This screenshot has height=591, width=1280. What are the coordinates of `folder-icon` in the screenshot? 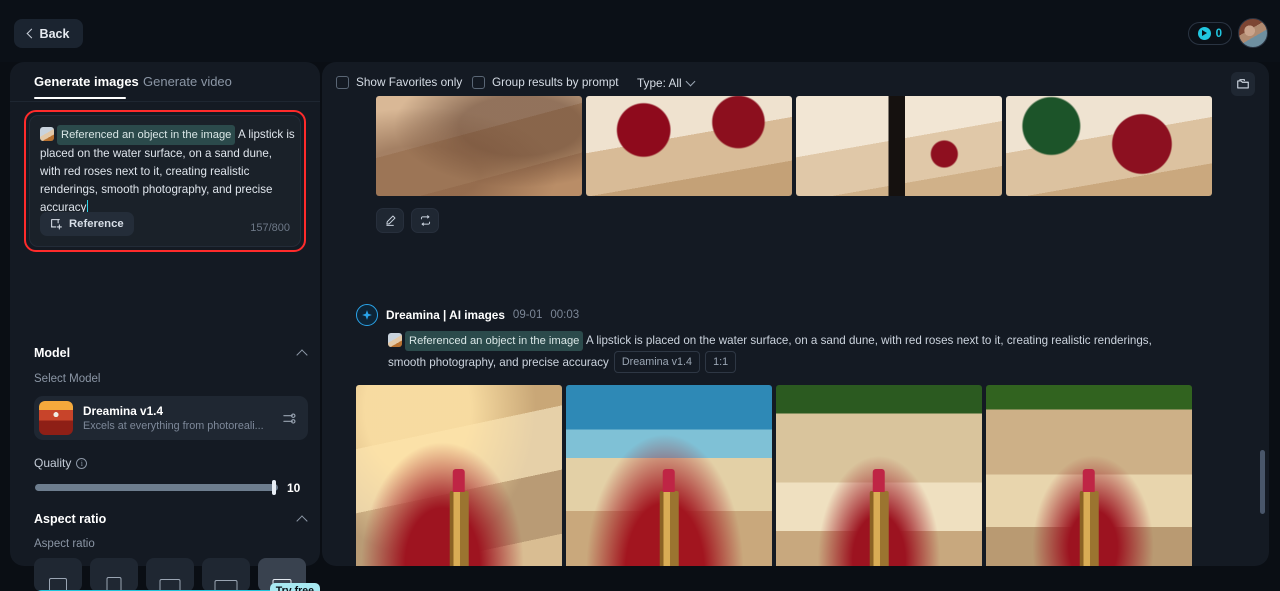 It's located at (1243, 84).